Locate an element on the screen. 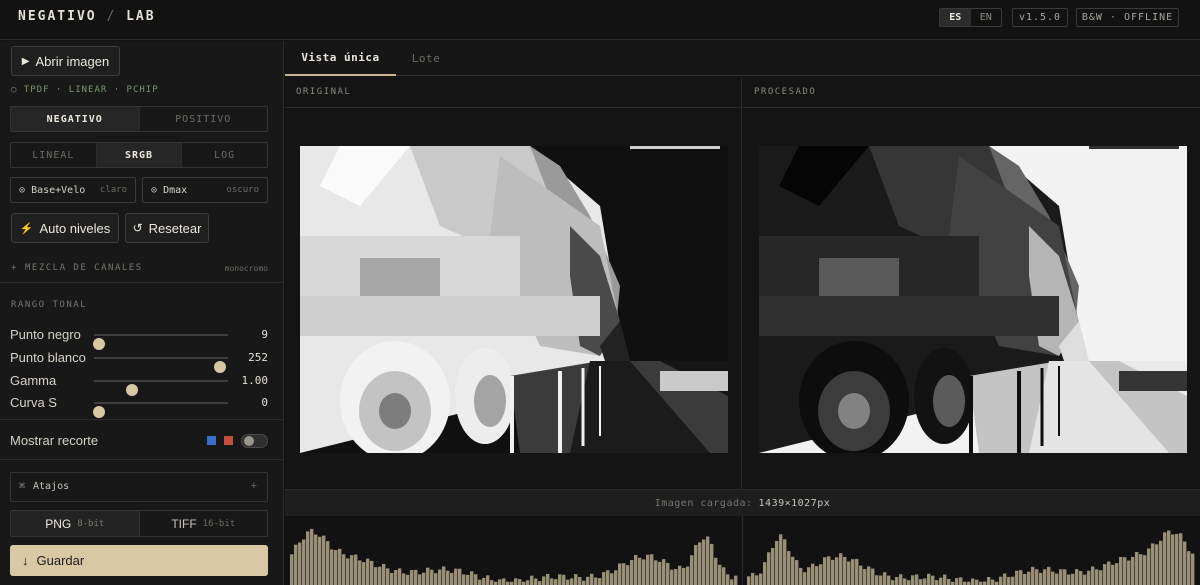  open-image-button: ▶ Abrir imagen is located at coordinates (65, 61).